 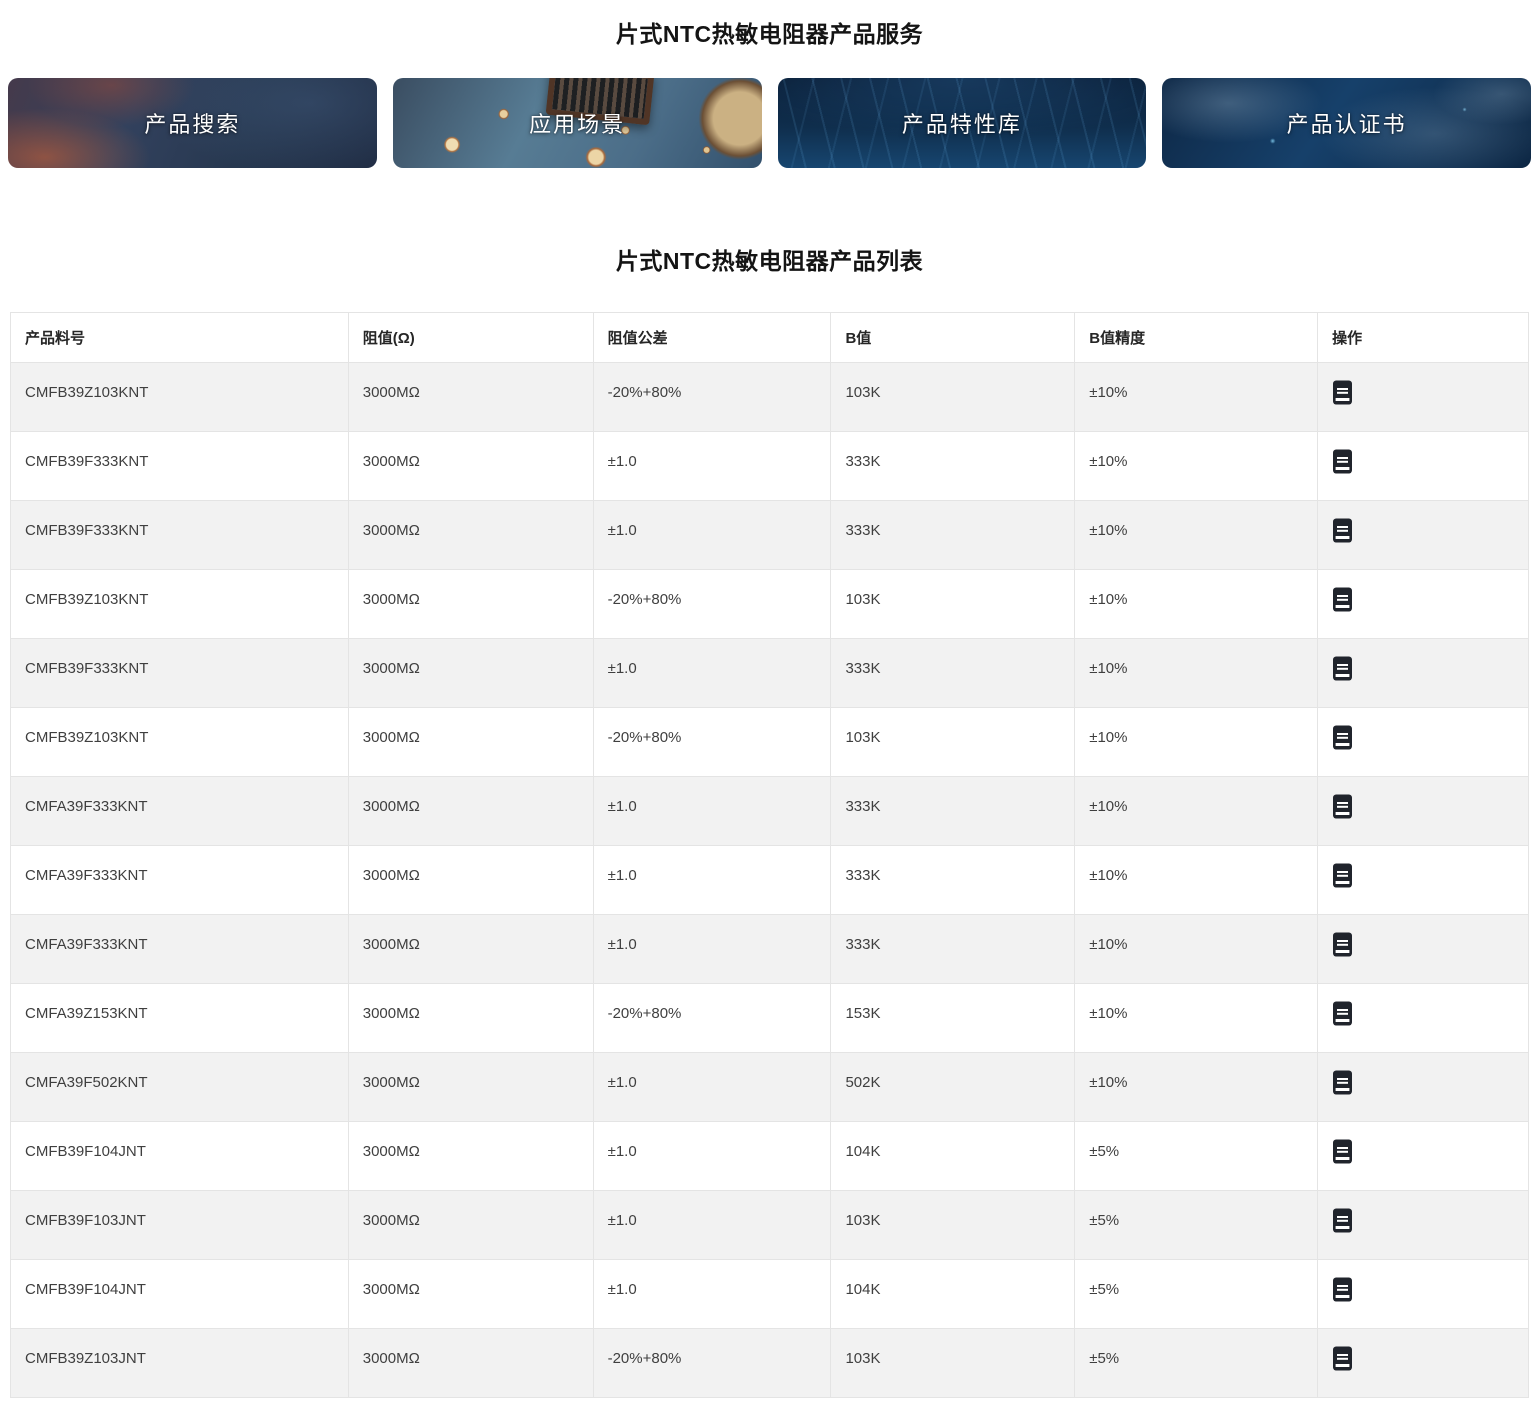 I want to click on banner-app-scenarios-label: 应用场景, so click(x=577, y=124).